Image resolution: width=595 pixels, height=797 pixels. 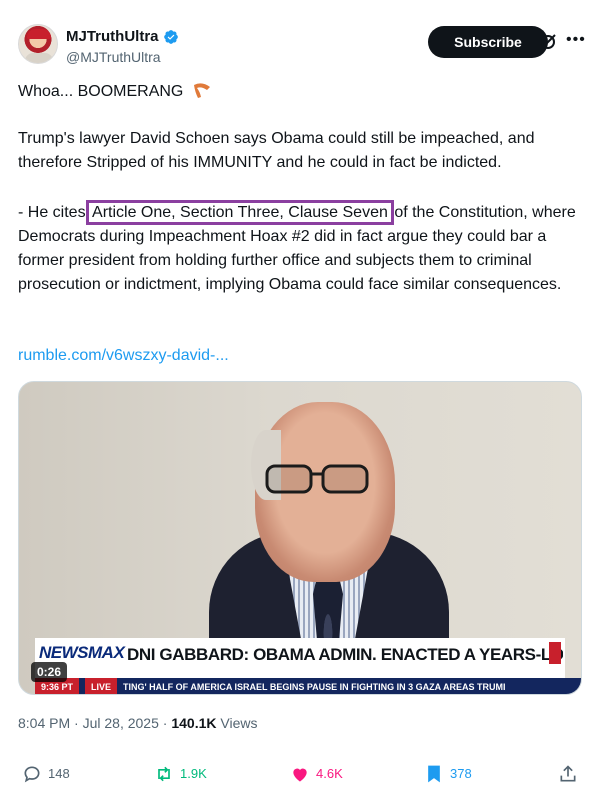 I want to click on like-count: 4.6K, so click(x=329, y=773).